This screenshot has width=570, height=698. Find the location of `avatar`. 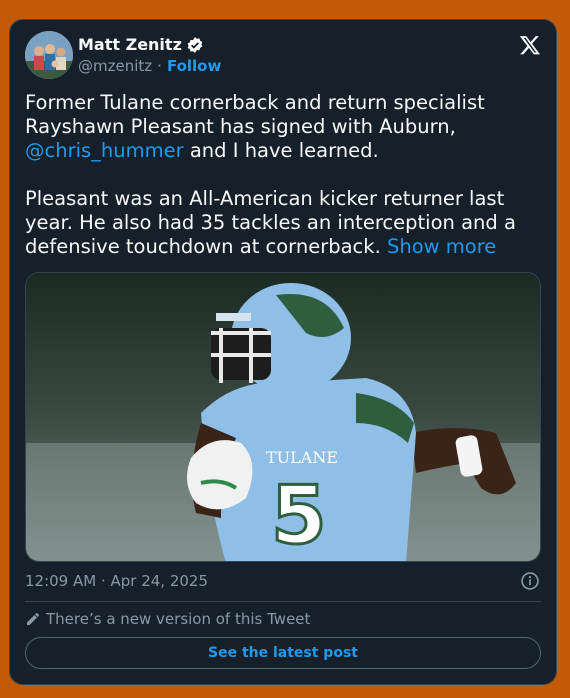

avatar is located at coordinates (49, 55).